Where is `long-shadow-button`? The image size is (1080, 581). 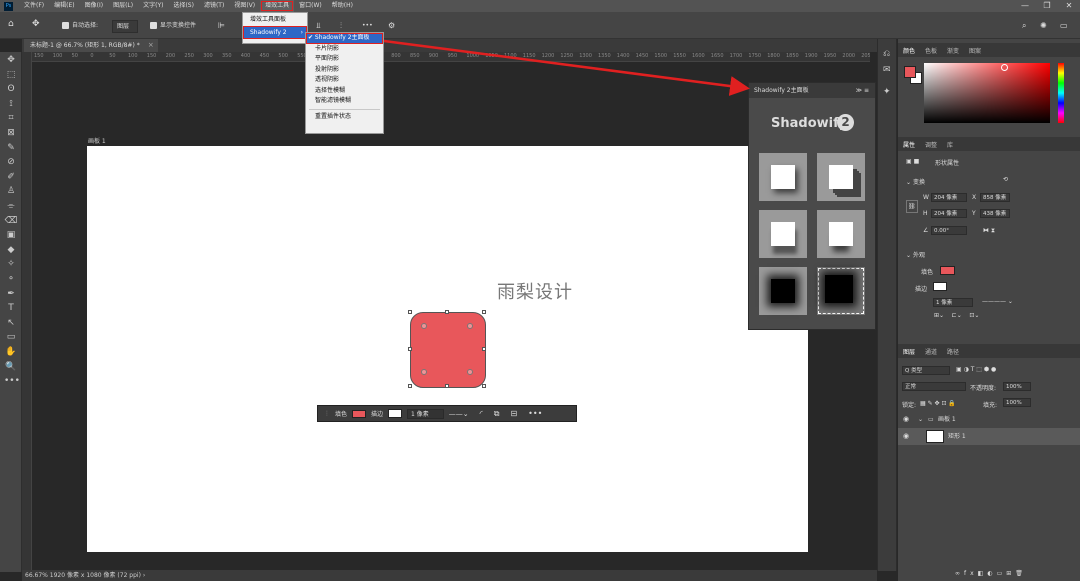 long-shadow-button is located at coordinates (841, 177).